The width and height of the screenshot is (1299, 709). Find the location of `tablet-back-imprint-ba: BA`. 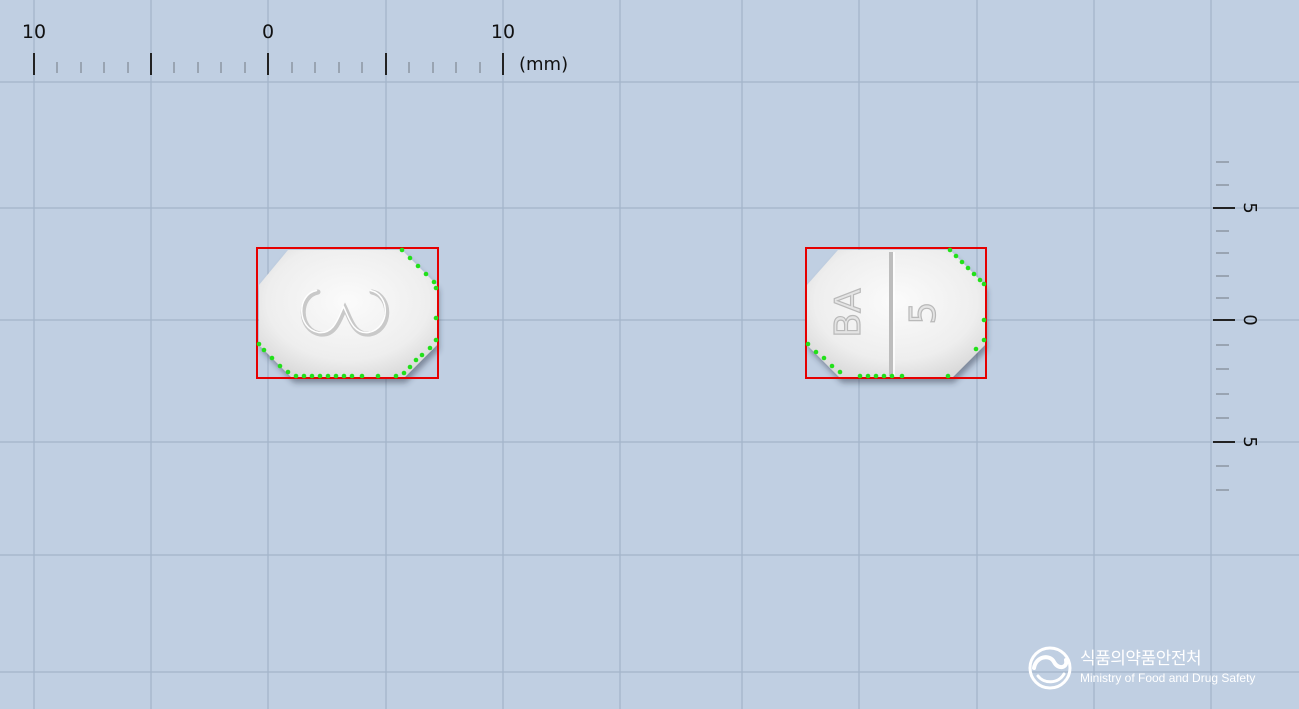

tablet-back-imprint-ba: BA is located at coordinates (848, 313).